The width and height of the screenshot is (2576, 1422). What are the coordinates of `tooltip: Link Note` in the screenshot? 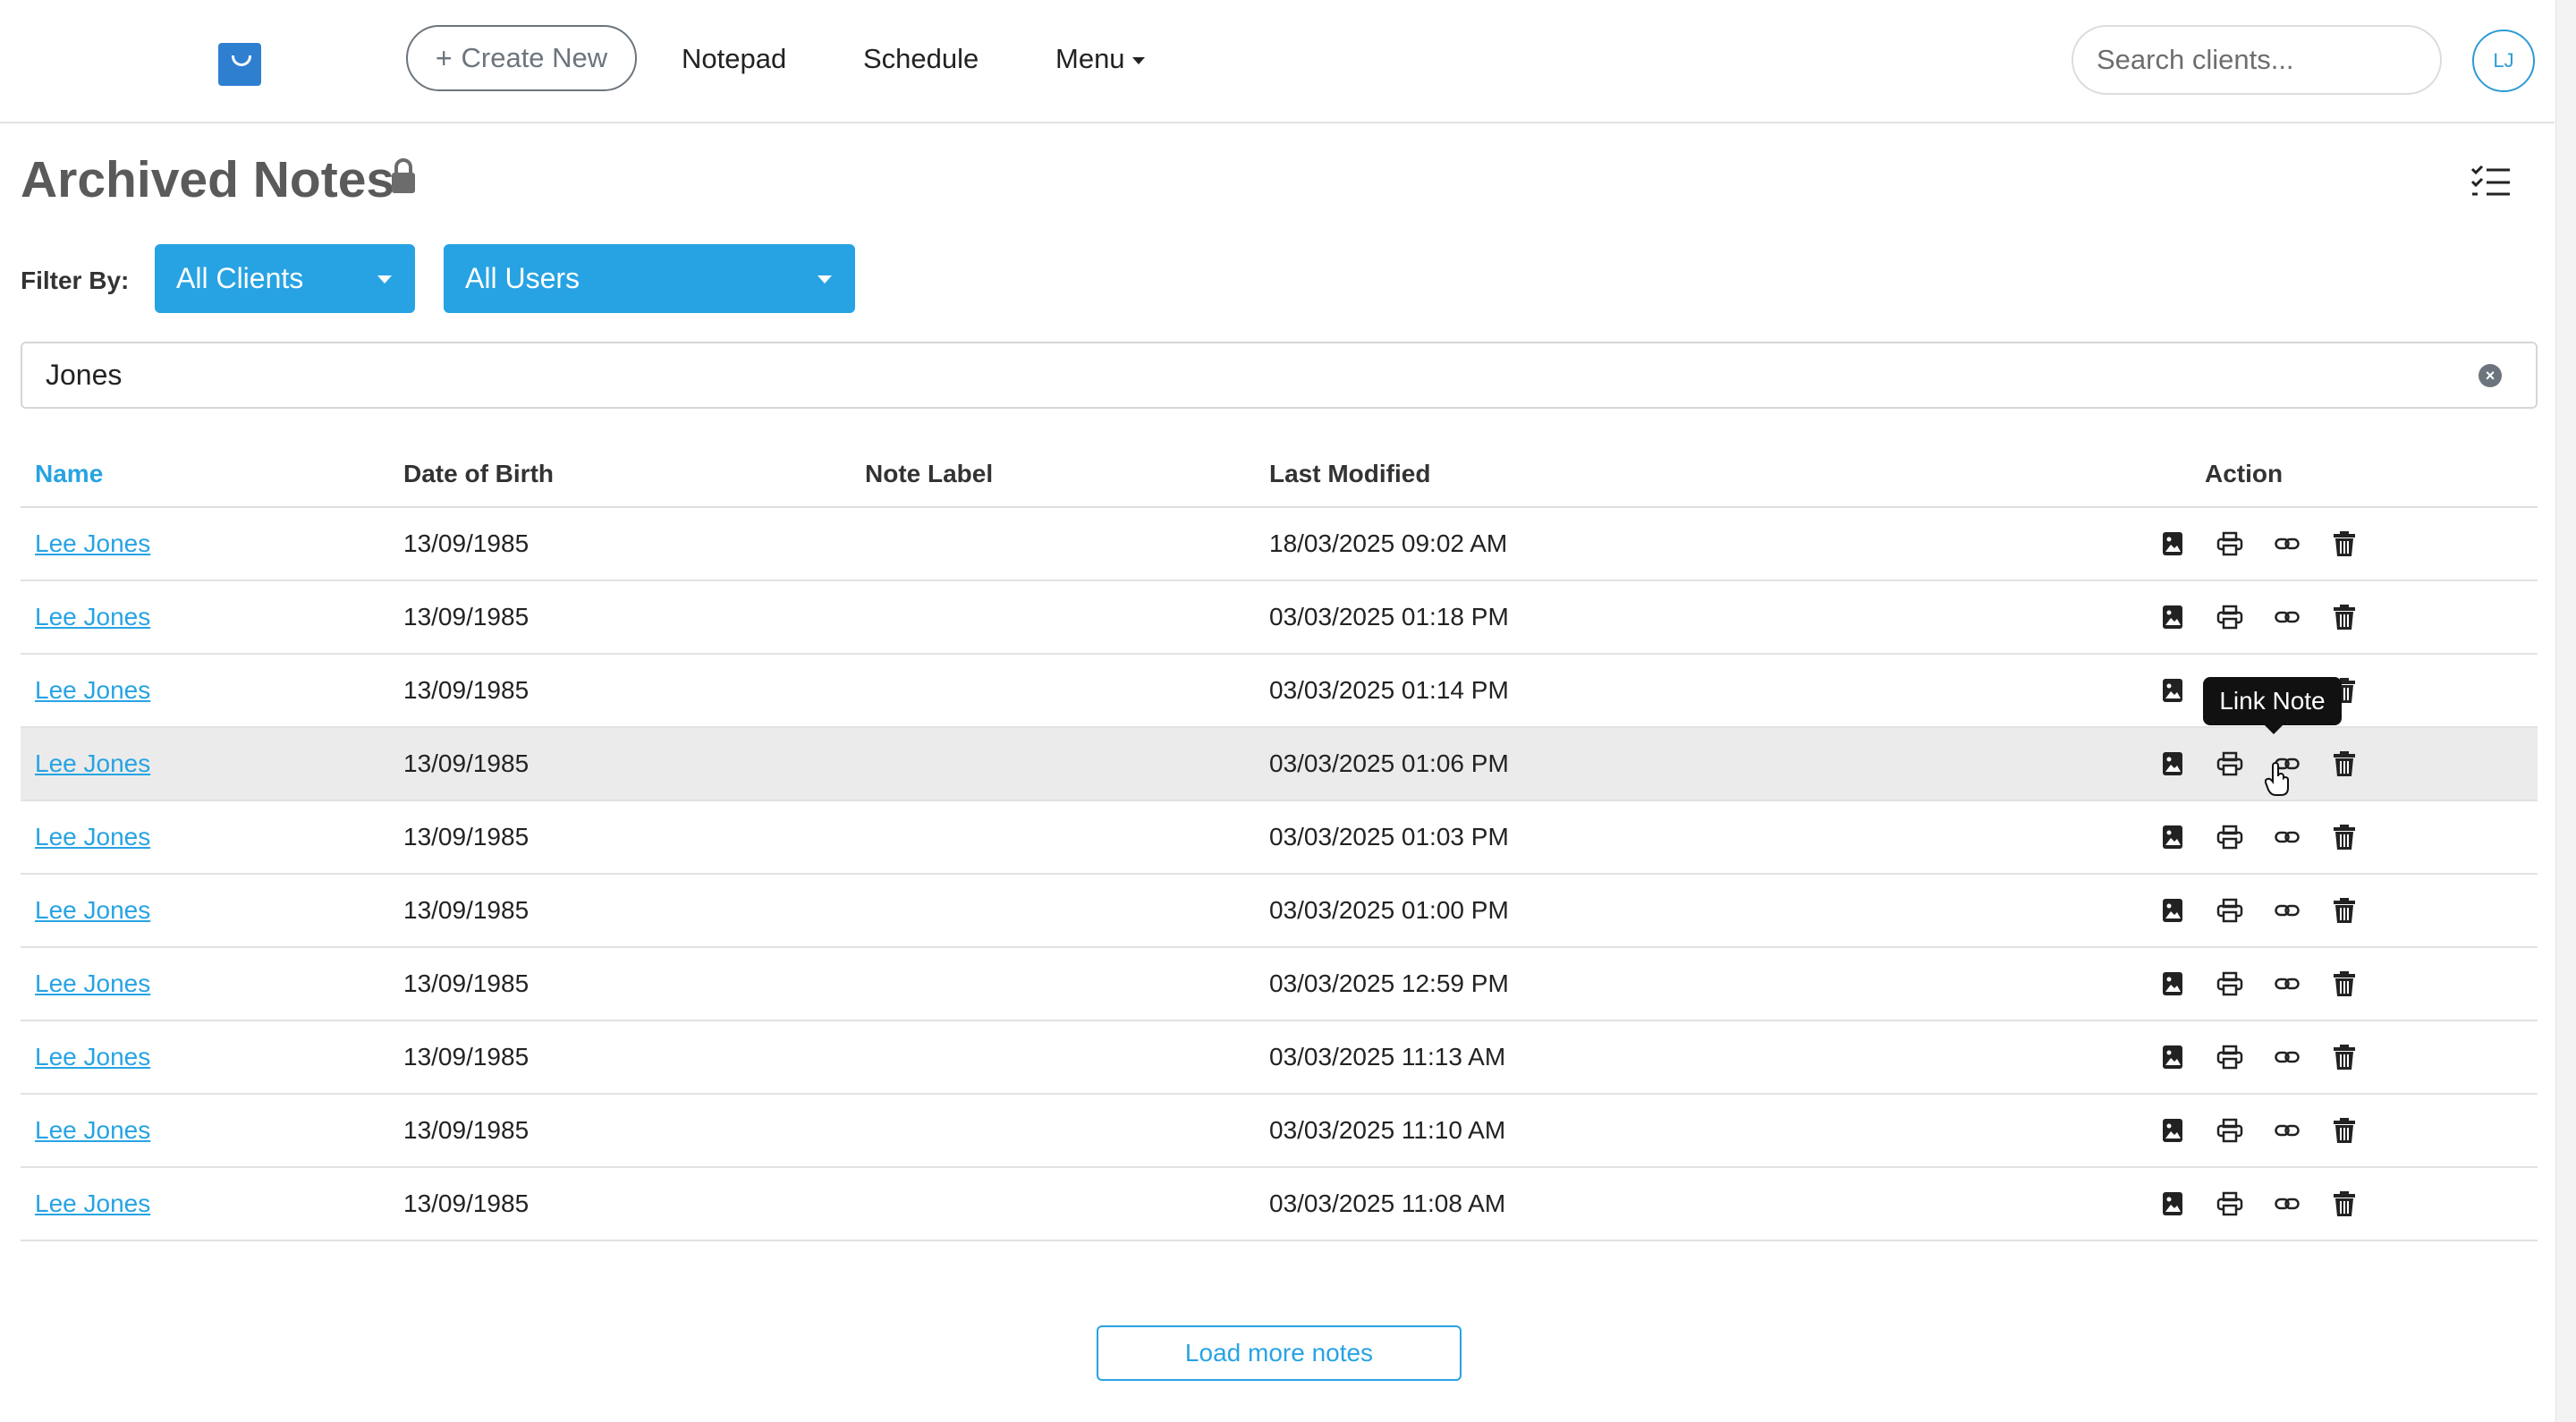 It's located at (2272, 705).